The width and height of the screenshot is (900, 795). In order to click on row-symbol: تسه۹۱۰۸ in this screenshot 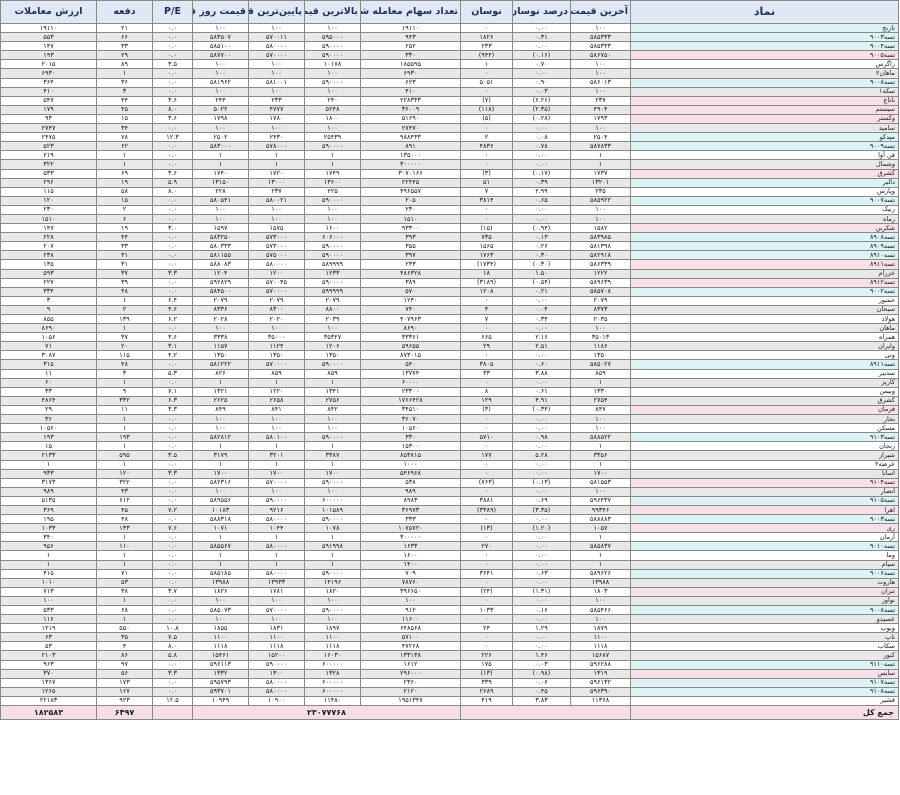, I will do `click(764, 691)`.